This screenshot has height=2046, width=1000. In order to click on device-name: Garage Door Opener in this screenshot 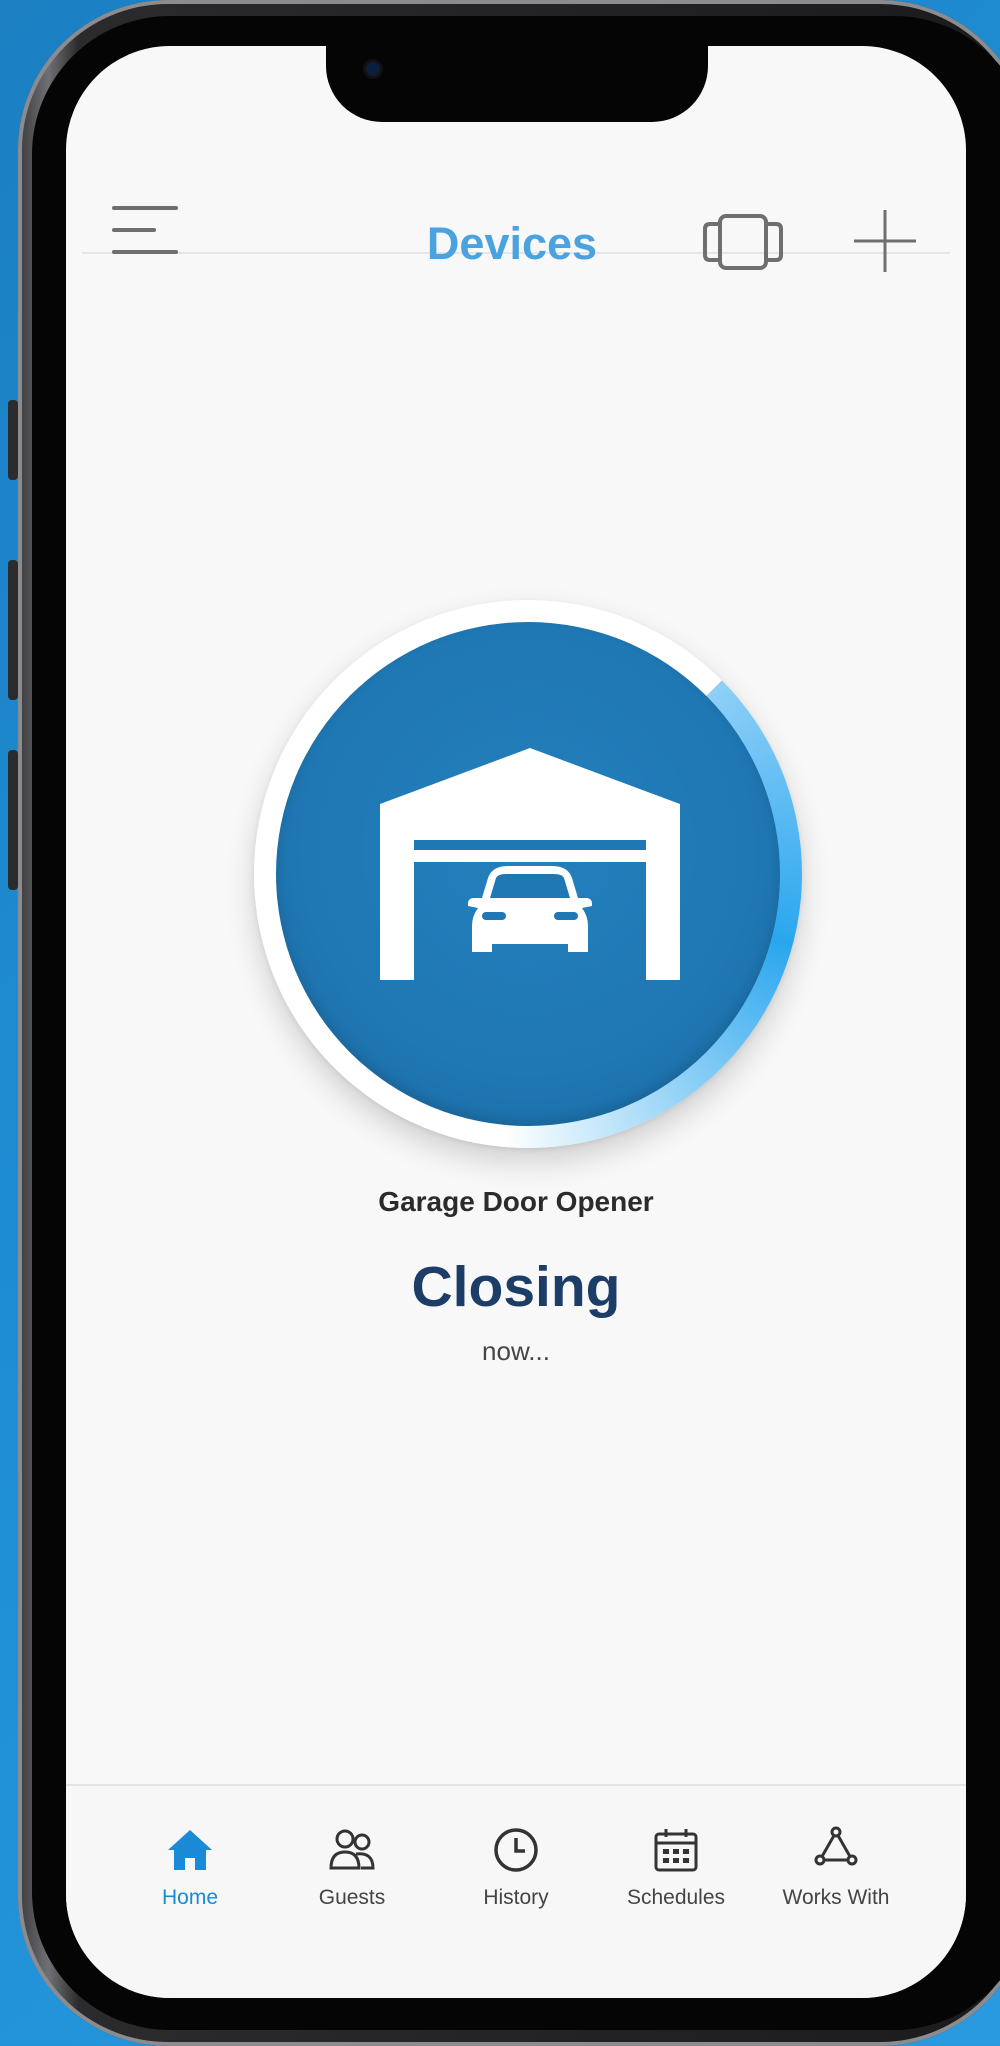, I will do `click(516, 1201)`.